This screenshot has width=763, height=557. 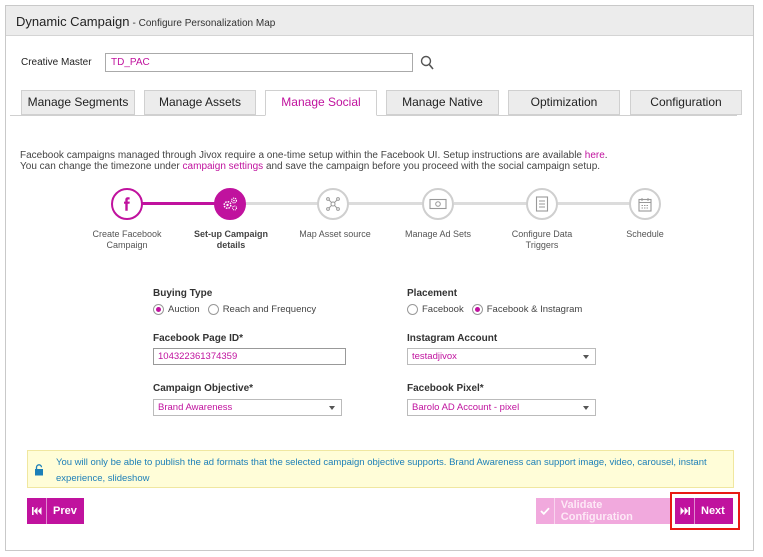 What do you see at coordinates (39, 470) in the screenshot?
I see `lock-icon` at bounding box center [39, 470].